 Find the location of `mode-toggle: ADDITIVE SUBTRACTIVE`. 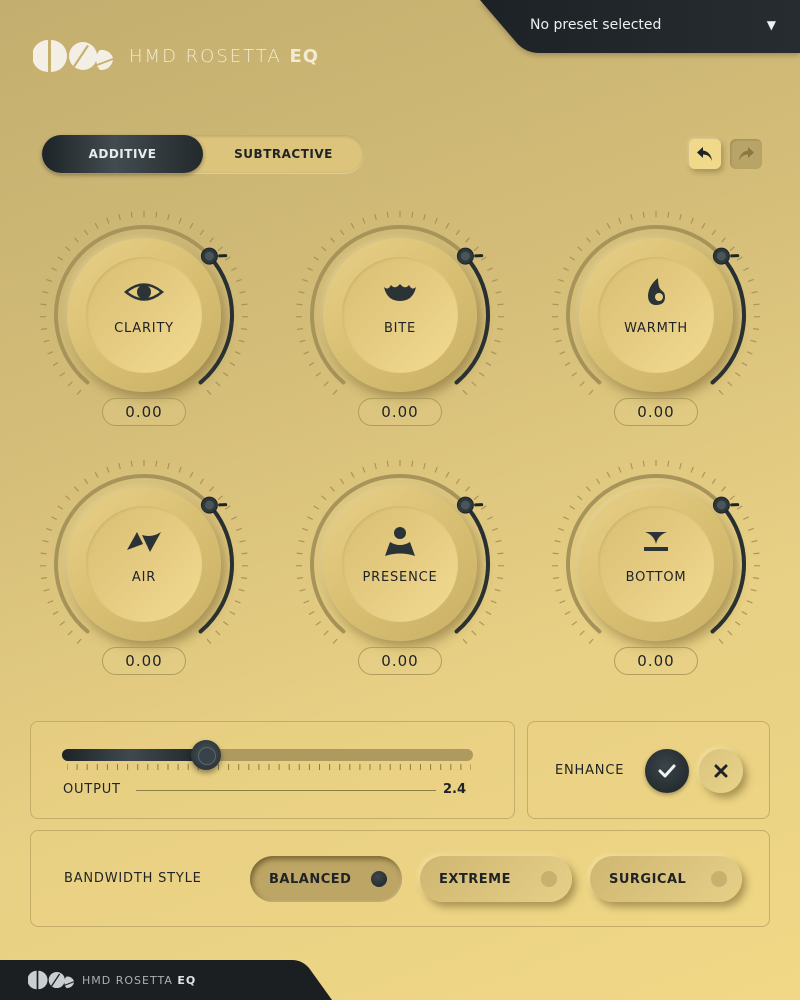

mode-toggle: ADDITIVE SUBTRACTIVE is located at coordinates (203, 154).